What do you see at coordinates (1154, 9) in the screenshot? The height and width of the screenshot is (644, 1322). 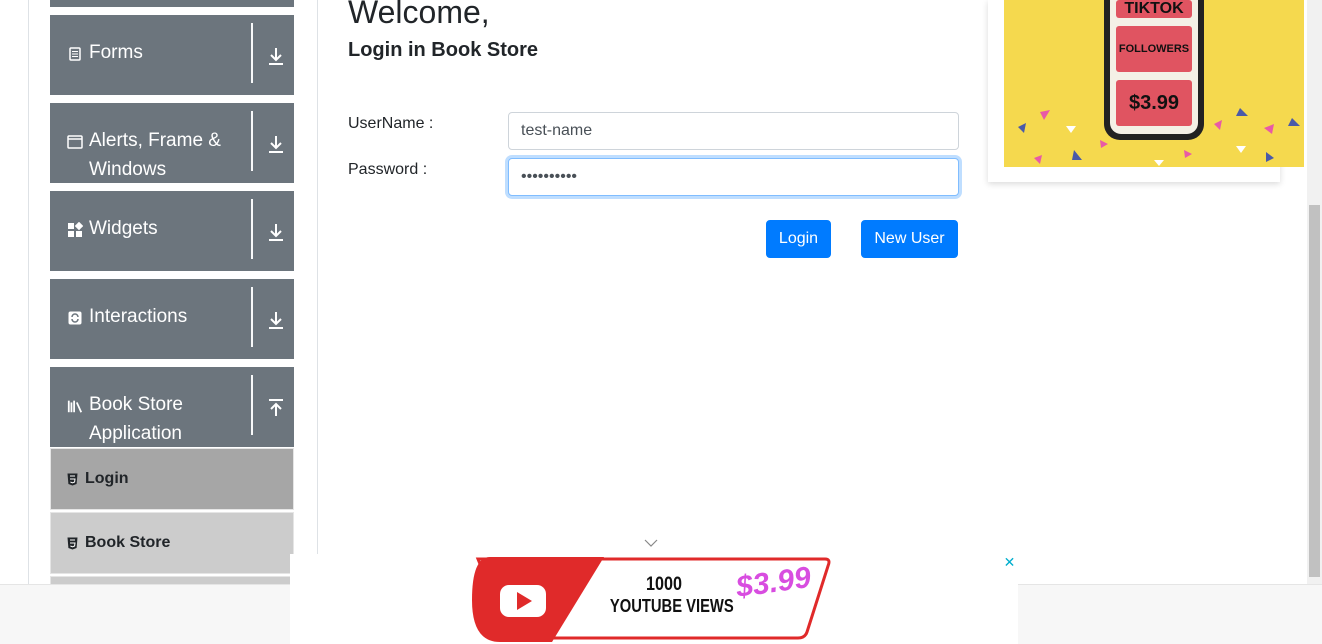 I see `ad-text-tiktok: TIKTOK` at bounding box center [1154, 9].